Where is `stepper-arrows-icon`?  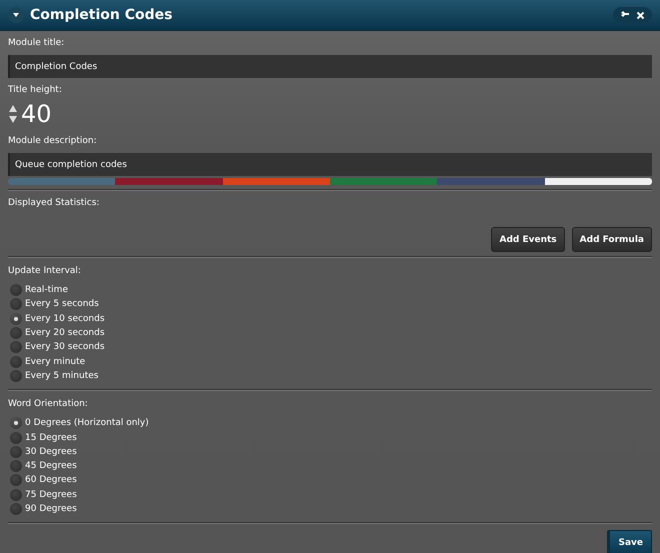
stepper-arrows-icon is located at coordinates (13, 114).